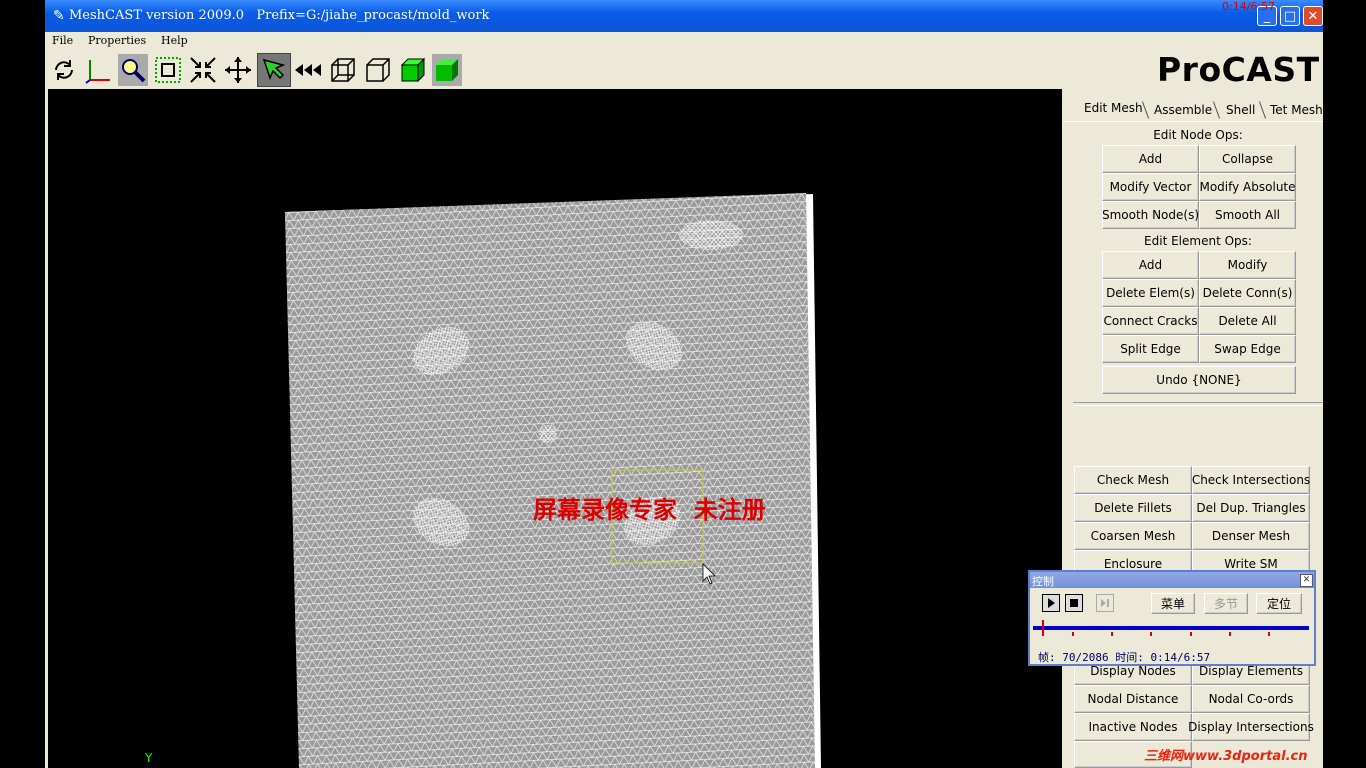 The image size is (1366, 768). I want to click on menu-properties: Properties, so click(117, 40).